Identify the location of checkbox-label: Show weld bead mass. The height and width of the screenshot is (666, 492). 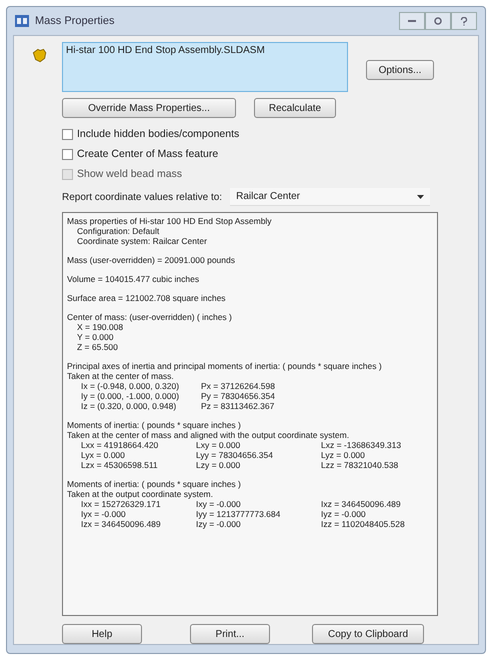
(129, 174).